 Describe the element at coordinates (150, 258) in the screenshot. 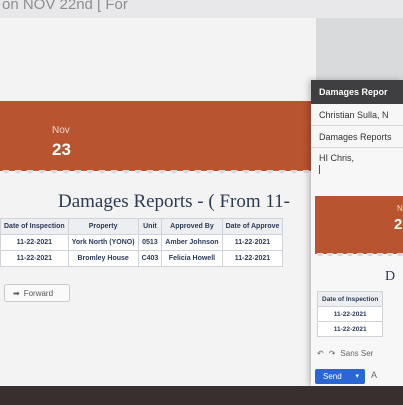

I see `table-cell: C403` at that location.